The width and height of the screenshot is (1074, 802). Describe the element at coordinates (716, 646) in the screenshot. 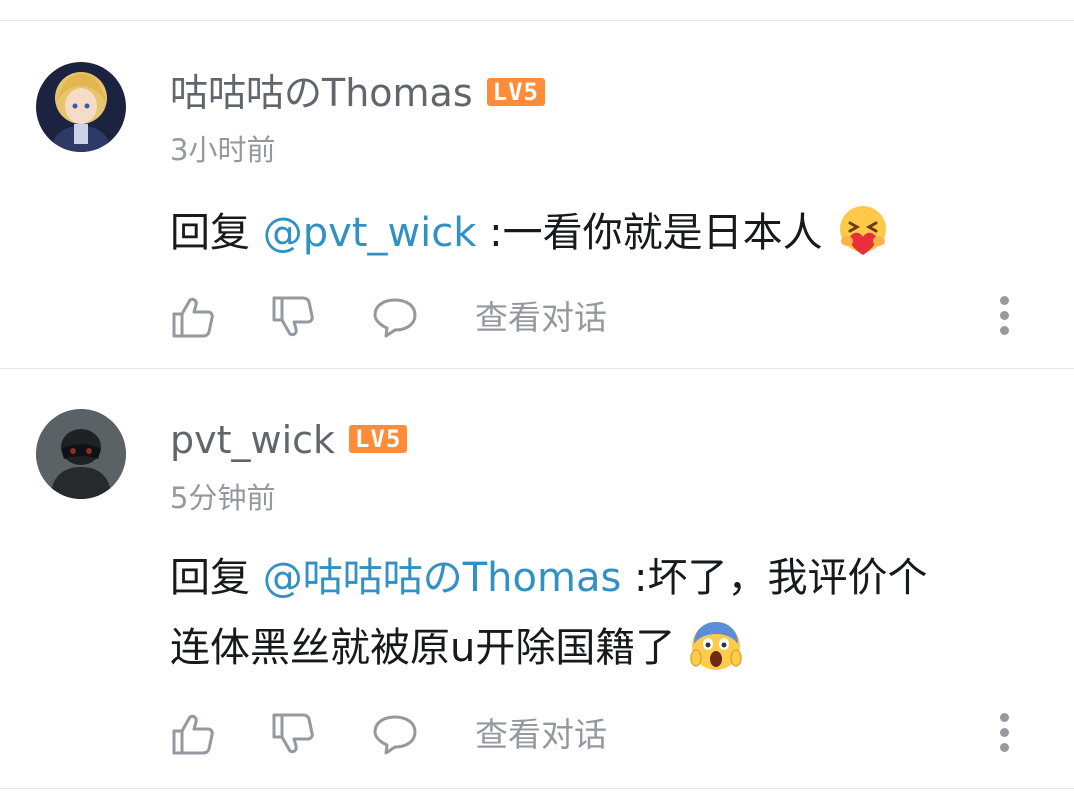

I see `scream-emoji-icon` at that location.